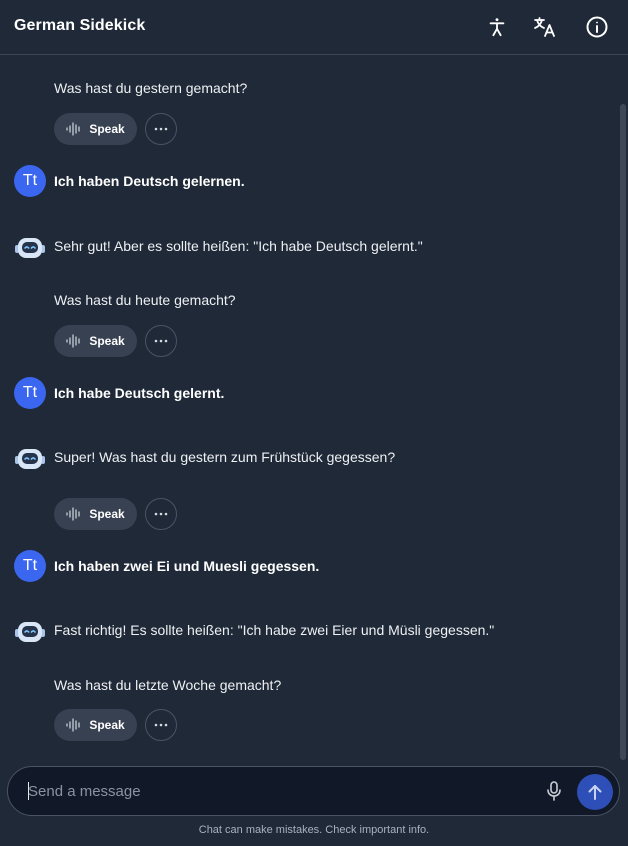 This screenshot has height=846, width=628. I want to click on arrow-up-icon, so click(595, 792).